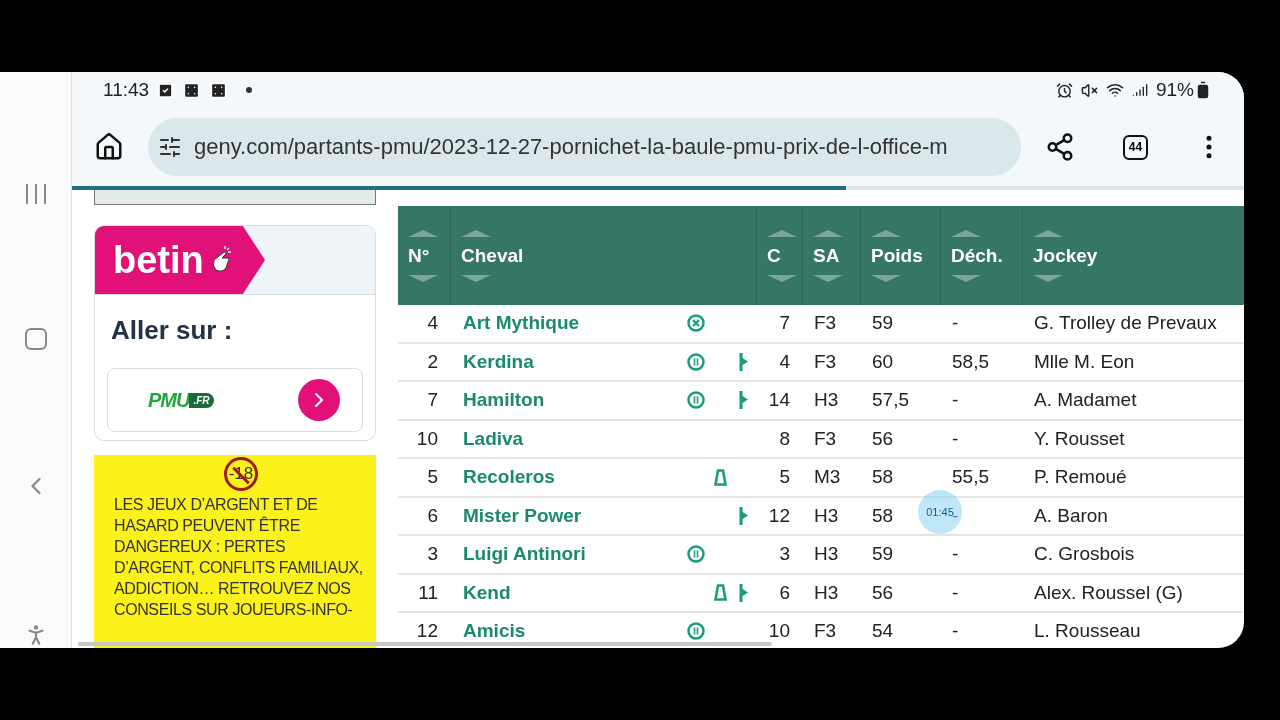 The image size is (1280, 720). What do you see at coordinates (970, 477) in the screenshot?
I see `table-cell-text: 55,5` at bounding box center [970, 477].